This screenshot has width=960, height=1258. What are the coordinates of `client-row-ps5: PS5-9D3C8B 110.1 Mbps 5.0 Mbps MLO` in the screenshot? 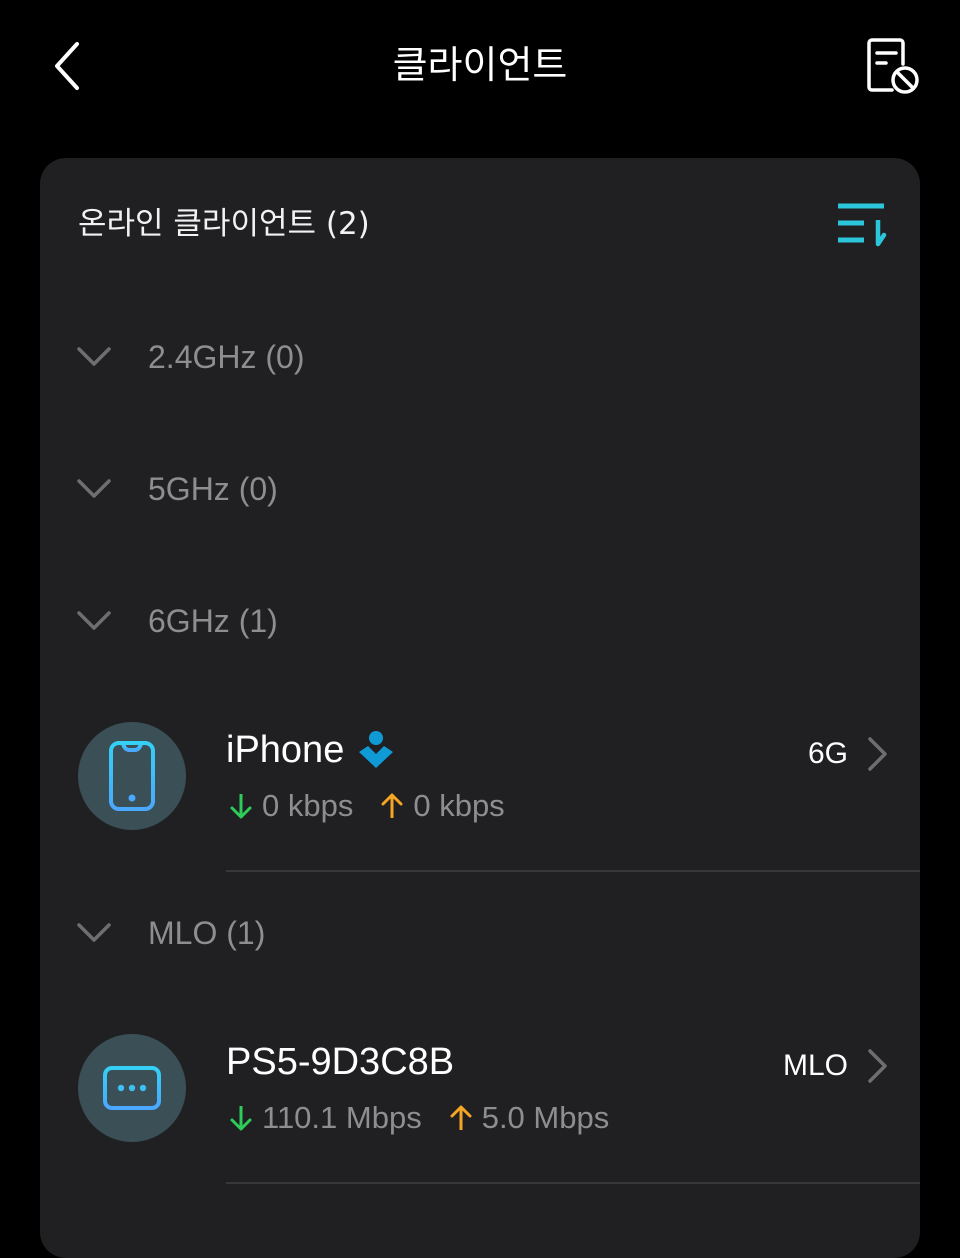 It's located at (480, 1109).